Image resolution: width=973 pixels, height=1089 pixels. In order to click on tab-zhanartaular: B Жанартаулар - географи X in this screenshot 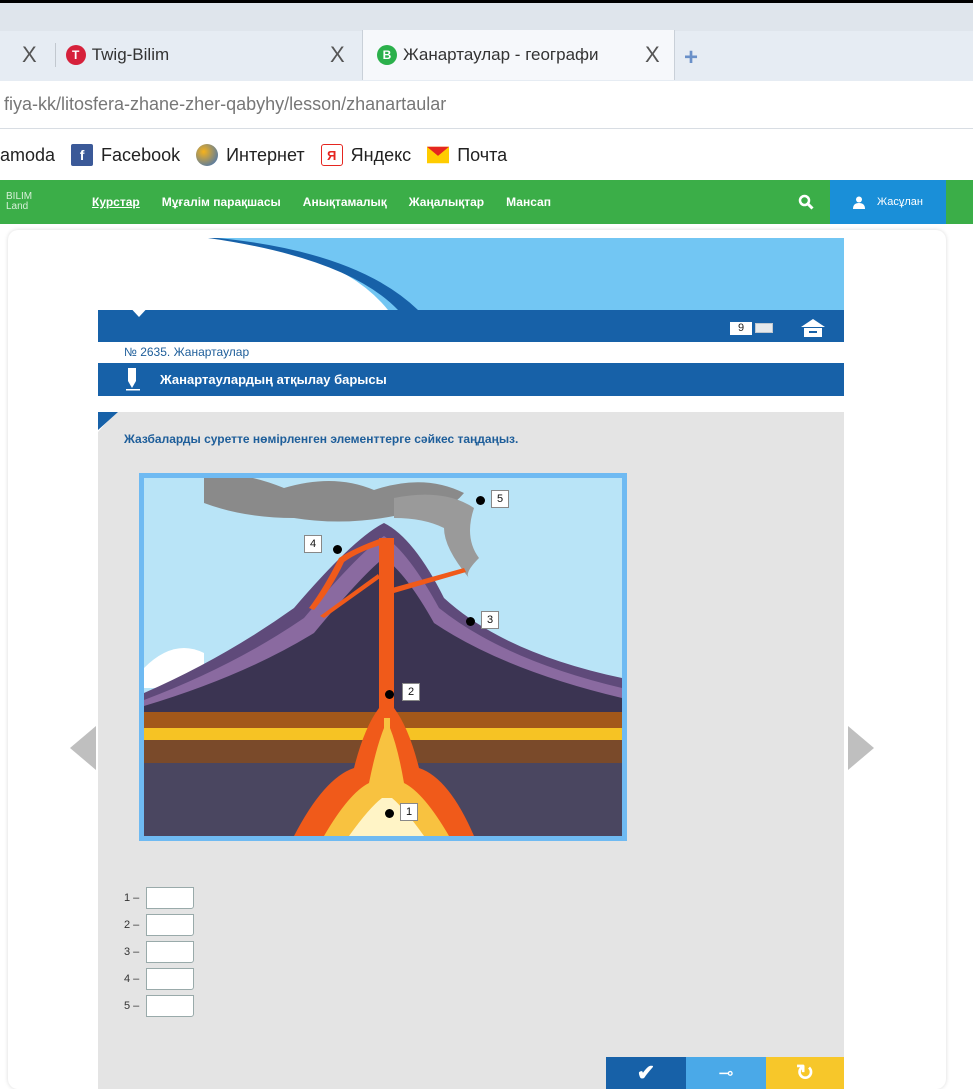, I will do `click(518, 55)`.